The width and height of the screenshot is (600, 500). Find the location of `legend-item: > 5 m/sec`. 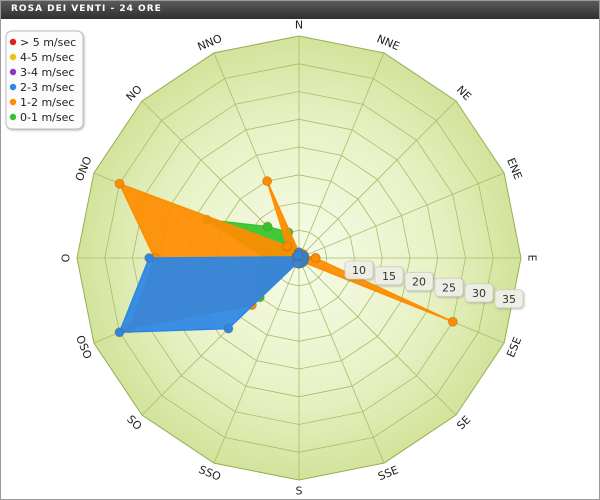

legend-item: > 5 m/sec is located at coordinates (42, 42).